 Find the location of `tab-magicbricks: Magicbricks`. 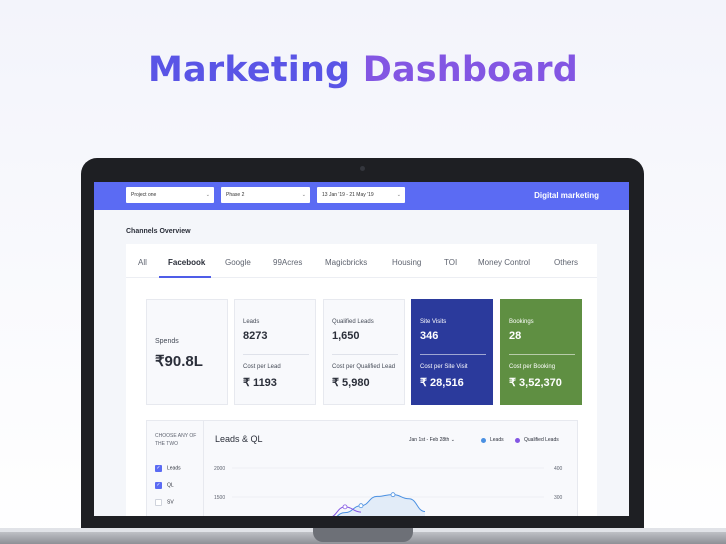

tab-magicbricks: Magicbricks is located at coordinates (346, 262).